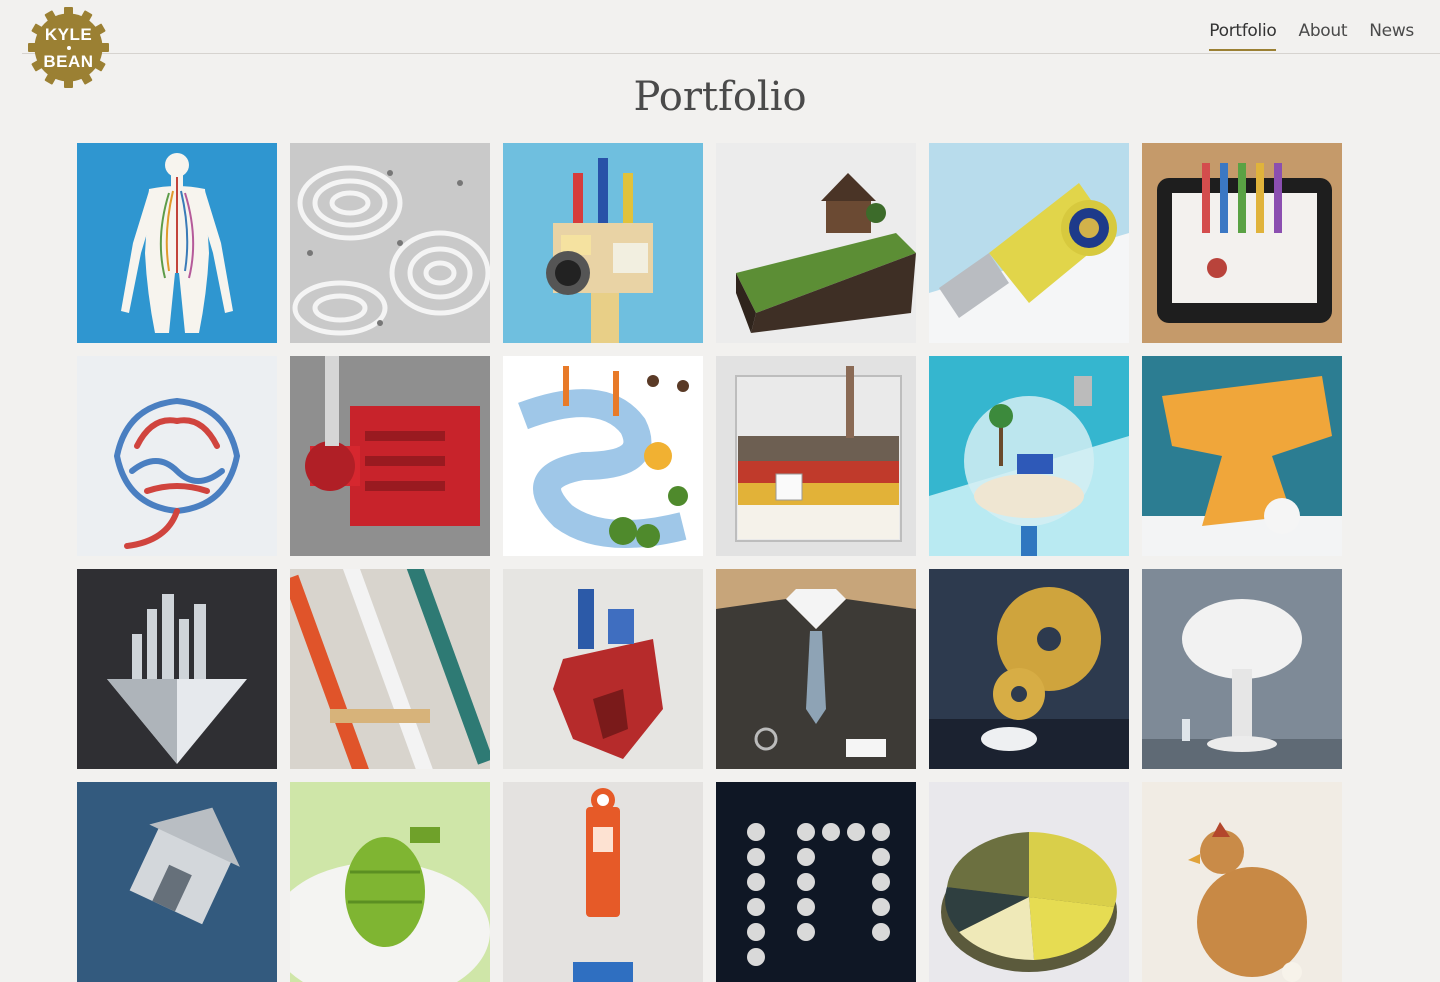 The image size is (1440, 982). I want to click on vegetable-river-icon, so click(603, 456).